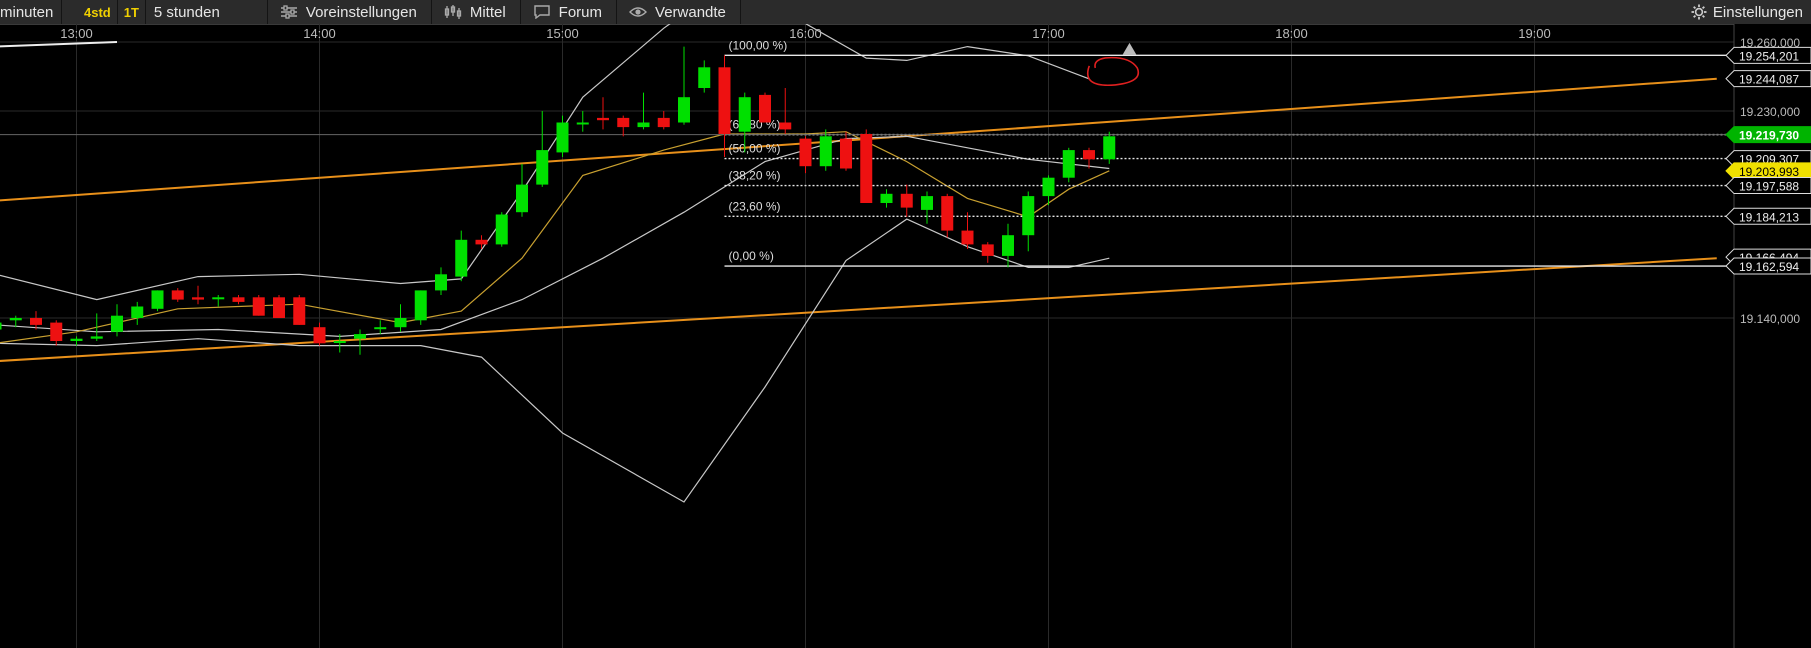  Describe the element at coordinates (1769, 217) in the screenshot. I see `price-tag-label: 19.184,213` at that location.